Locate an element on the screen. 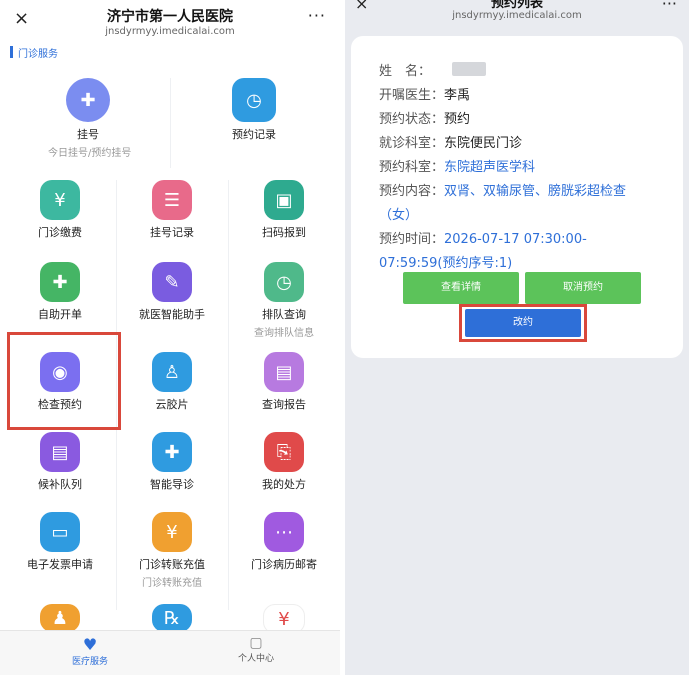  stethoscope-icon: ✚ is located at coordinates (88, 100).